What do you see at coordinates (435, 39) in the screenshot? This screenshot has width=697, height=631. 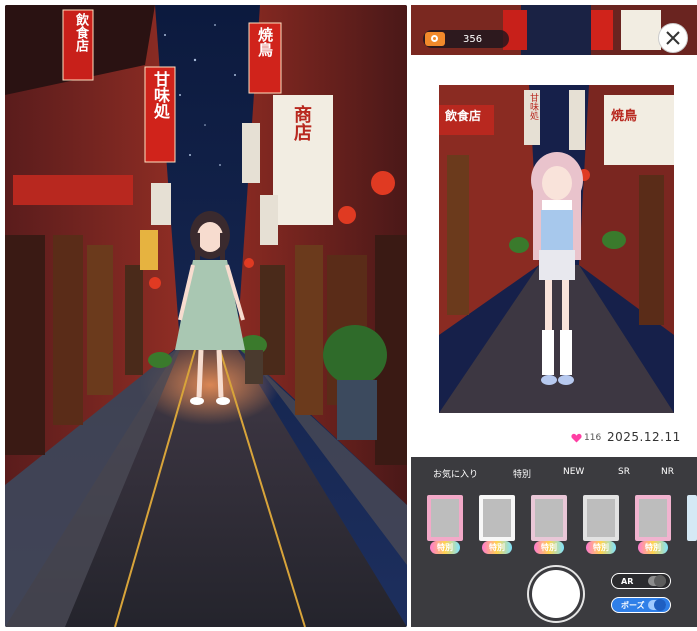 I see `camera-icon` at bounding box center [435, 39].